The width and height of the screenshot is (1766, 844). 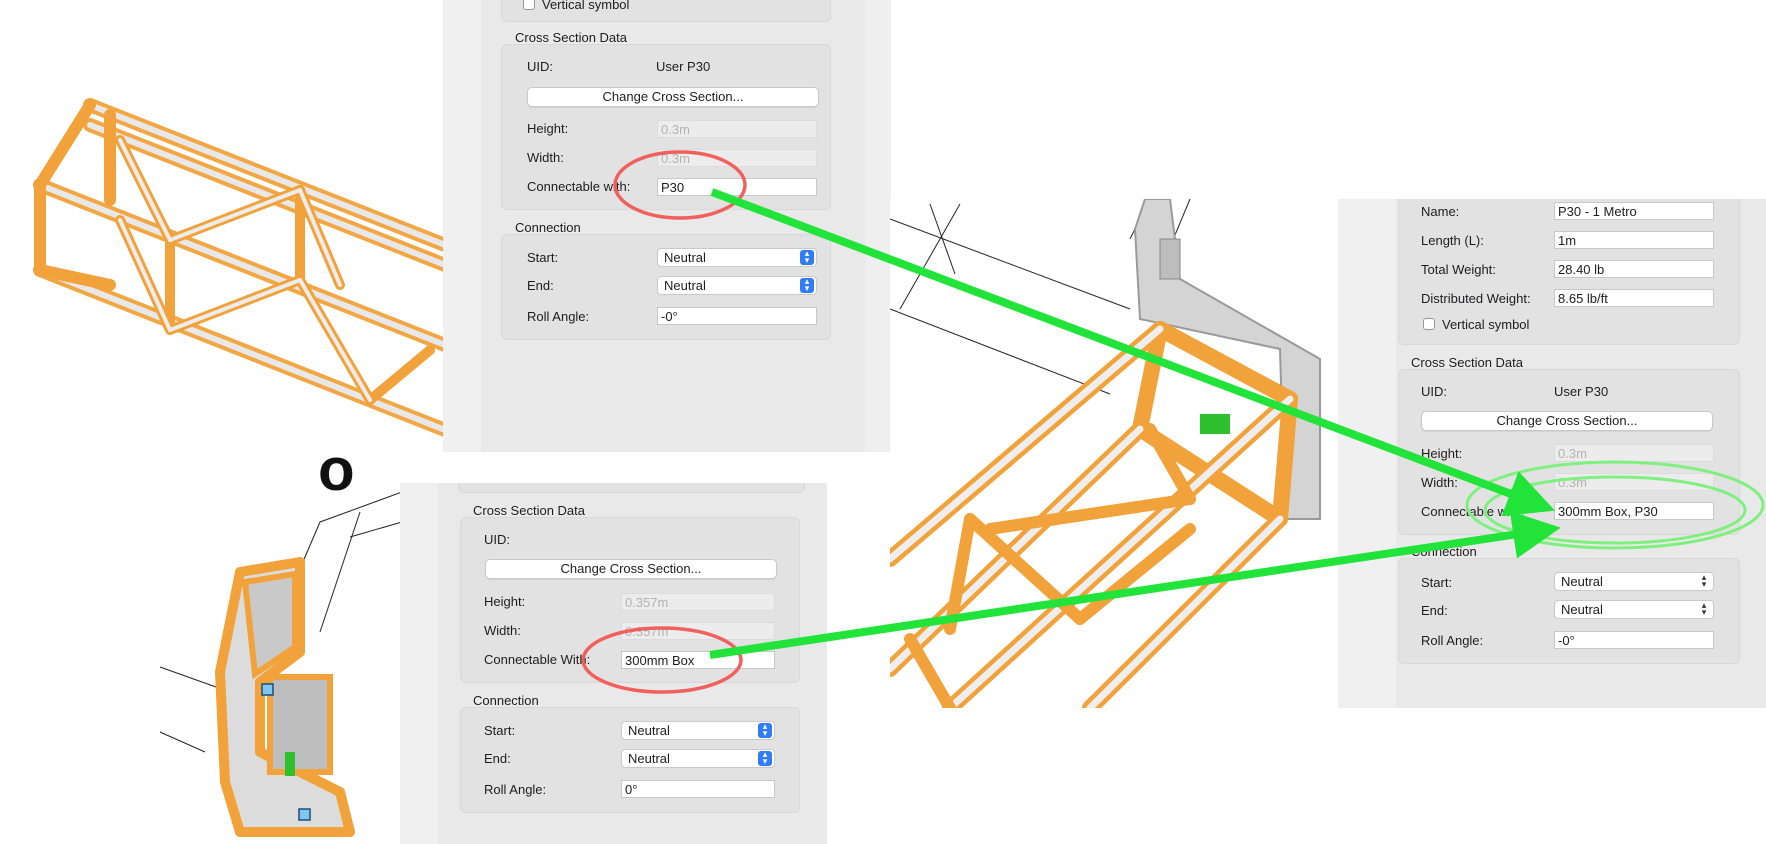 I want to click on corner-block-drawing, so click(x=280, y=664).